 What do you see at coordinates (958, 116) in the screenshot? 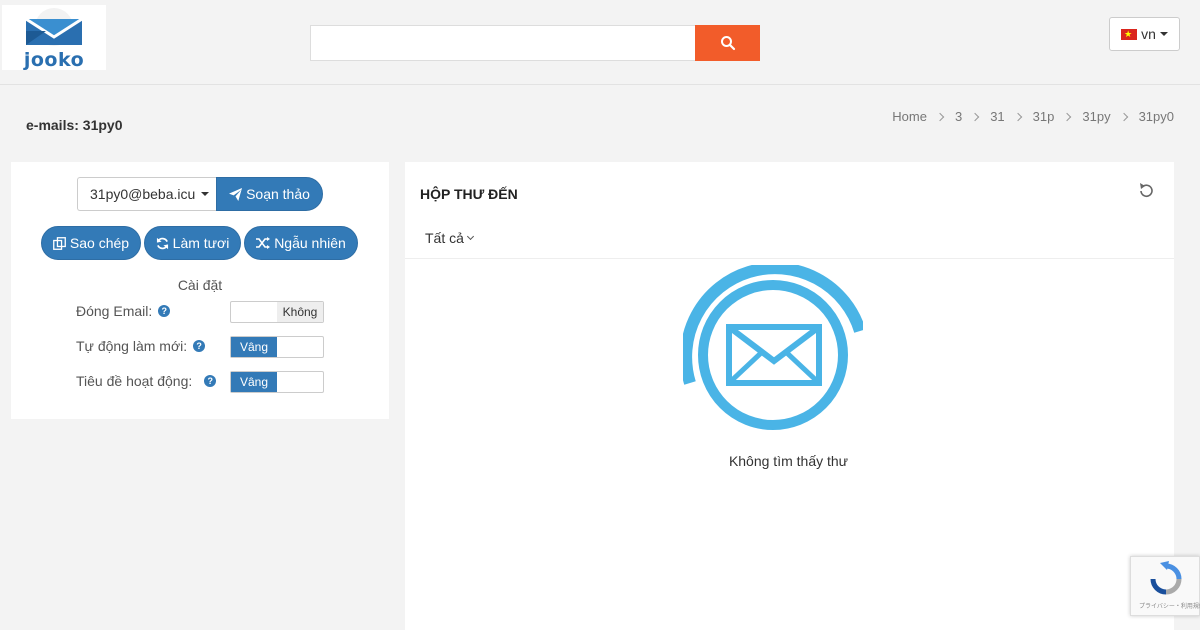
I see `breadcrumb-item: 3` at bounding box center [958, 116].